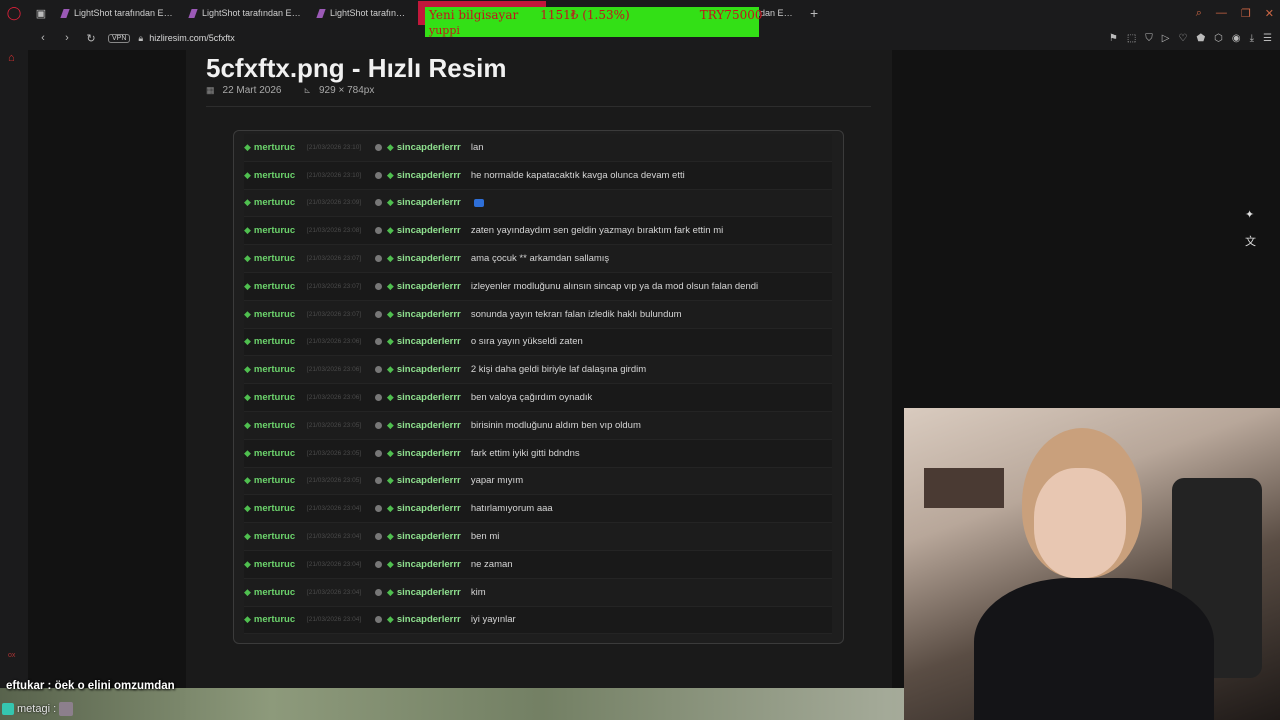  I want to click on game-footage-strip, so click(452, 704).